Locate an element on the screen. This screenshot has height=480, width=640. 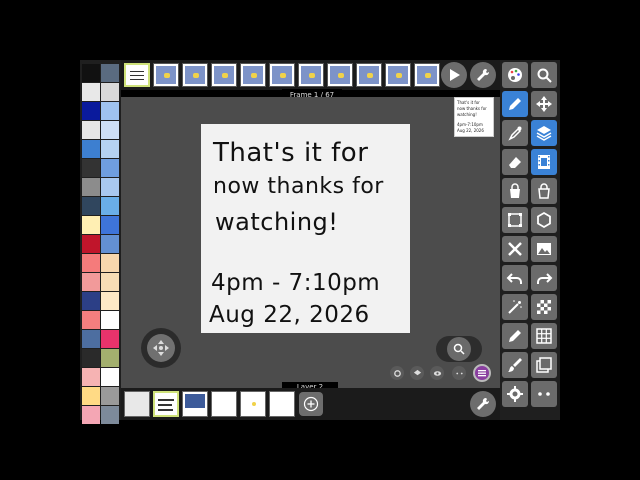
layer-sun is located at coordinates (253, 404).